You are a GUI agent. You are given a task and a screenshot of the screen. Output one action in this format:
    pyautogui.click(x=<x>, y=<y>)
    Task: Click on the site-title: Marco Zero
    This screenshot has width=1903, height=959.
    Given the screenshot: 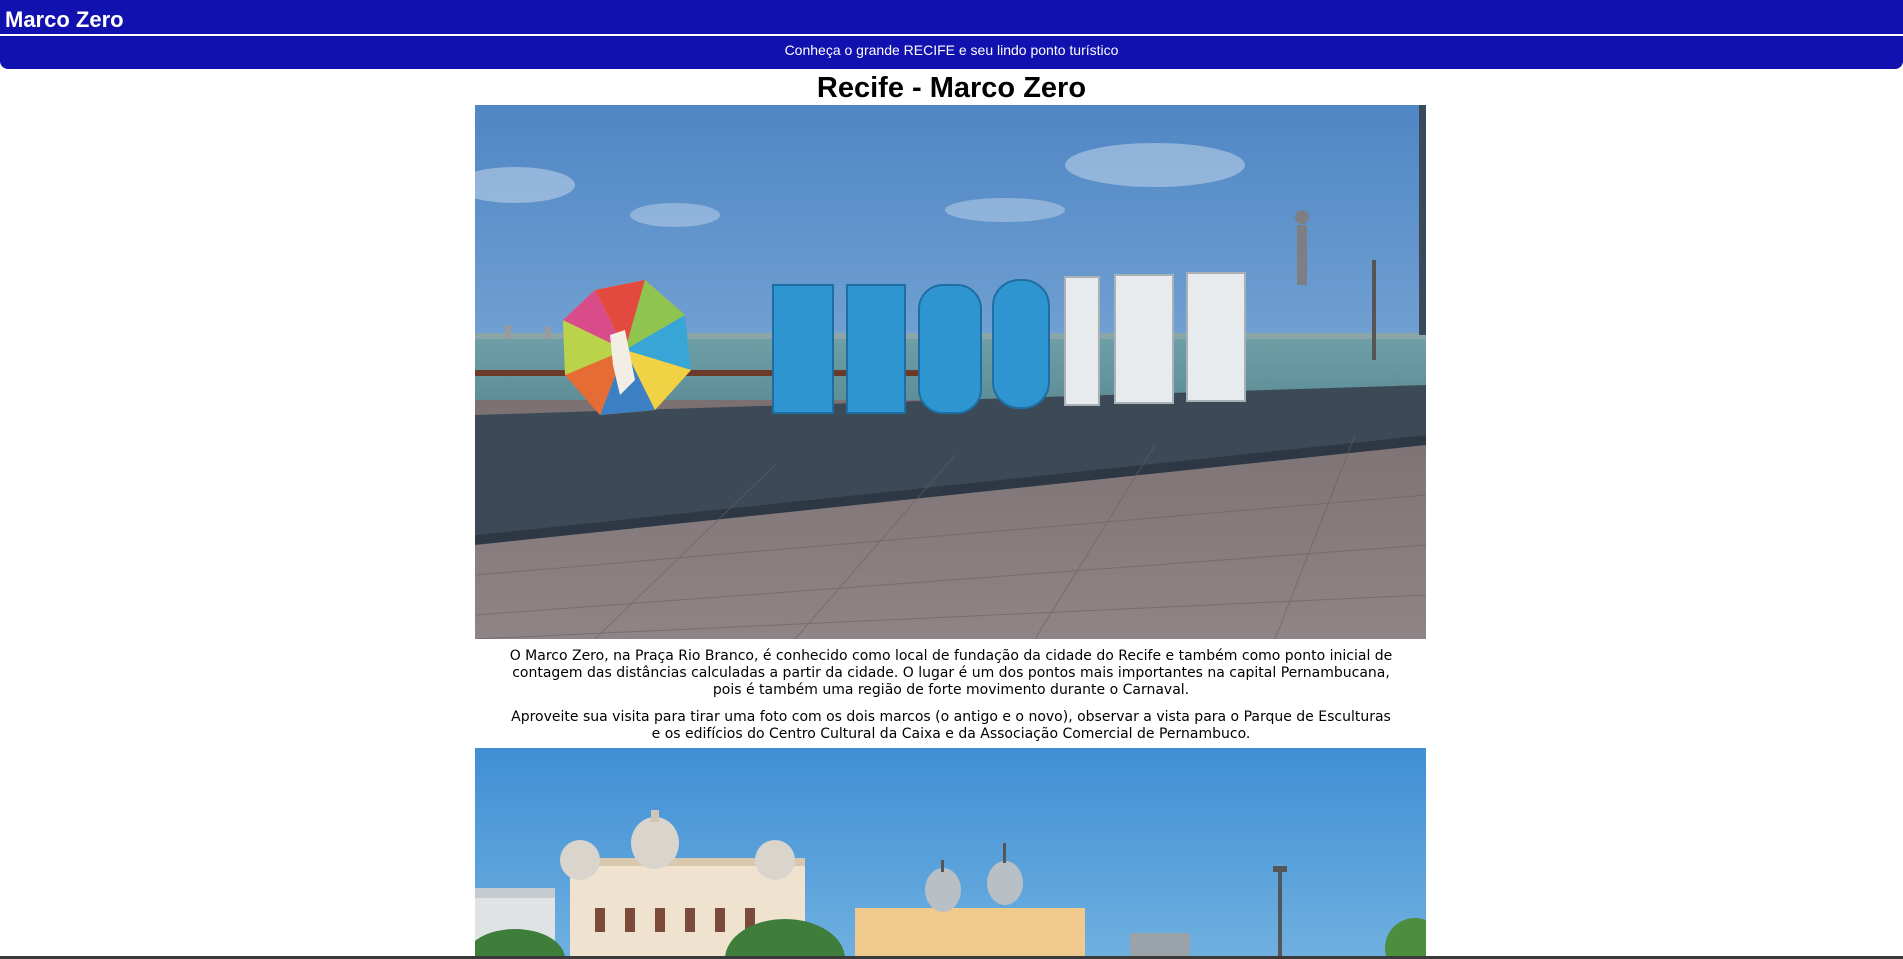 What is the action you would take?
    pyautogui.click(x=64, y=19)
    